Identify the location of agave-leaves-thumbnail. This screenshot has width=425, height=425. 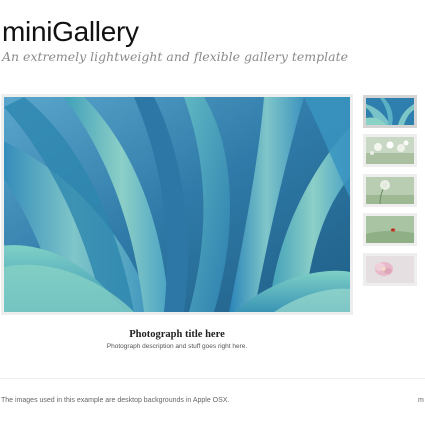
(390, 111).